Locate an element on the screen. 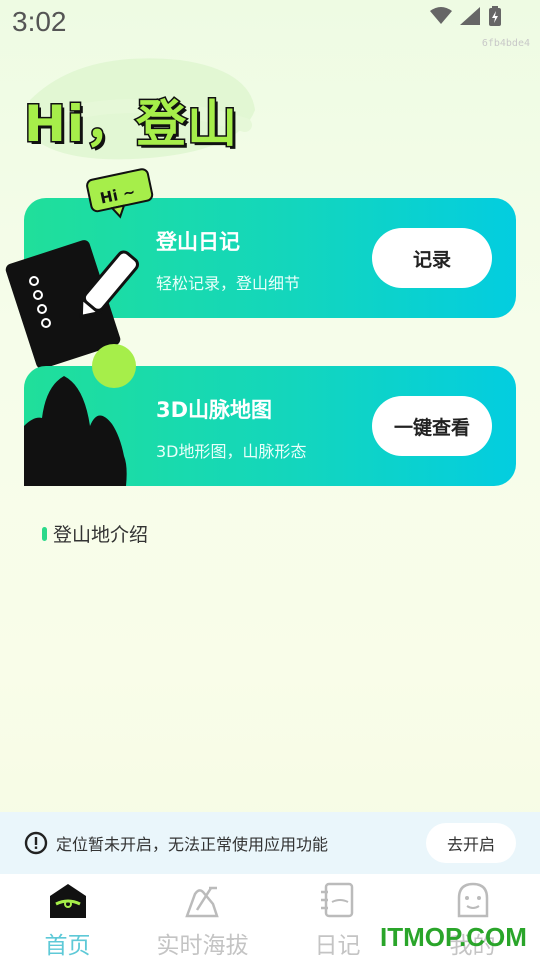 The width and height of the screenshot is (540, 960). section-header: 登山地介绍 is located at coordinates (95, 533).